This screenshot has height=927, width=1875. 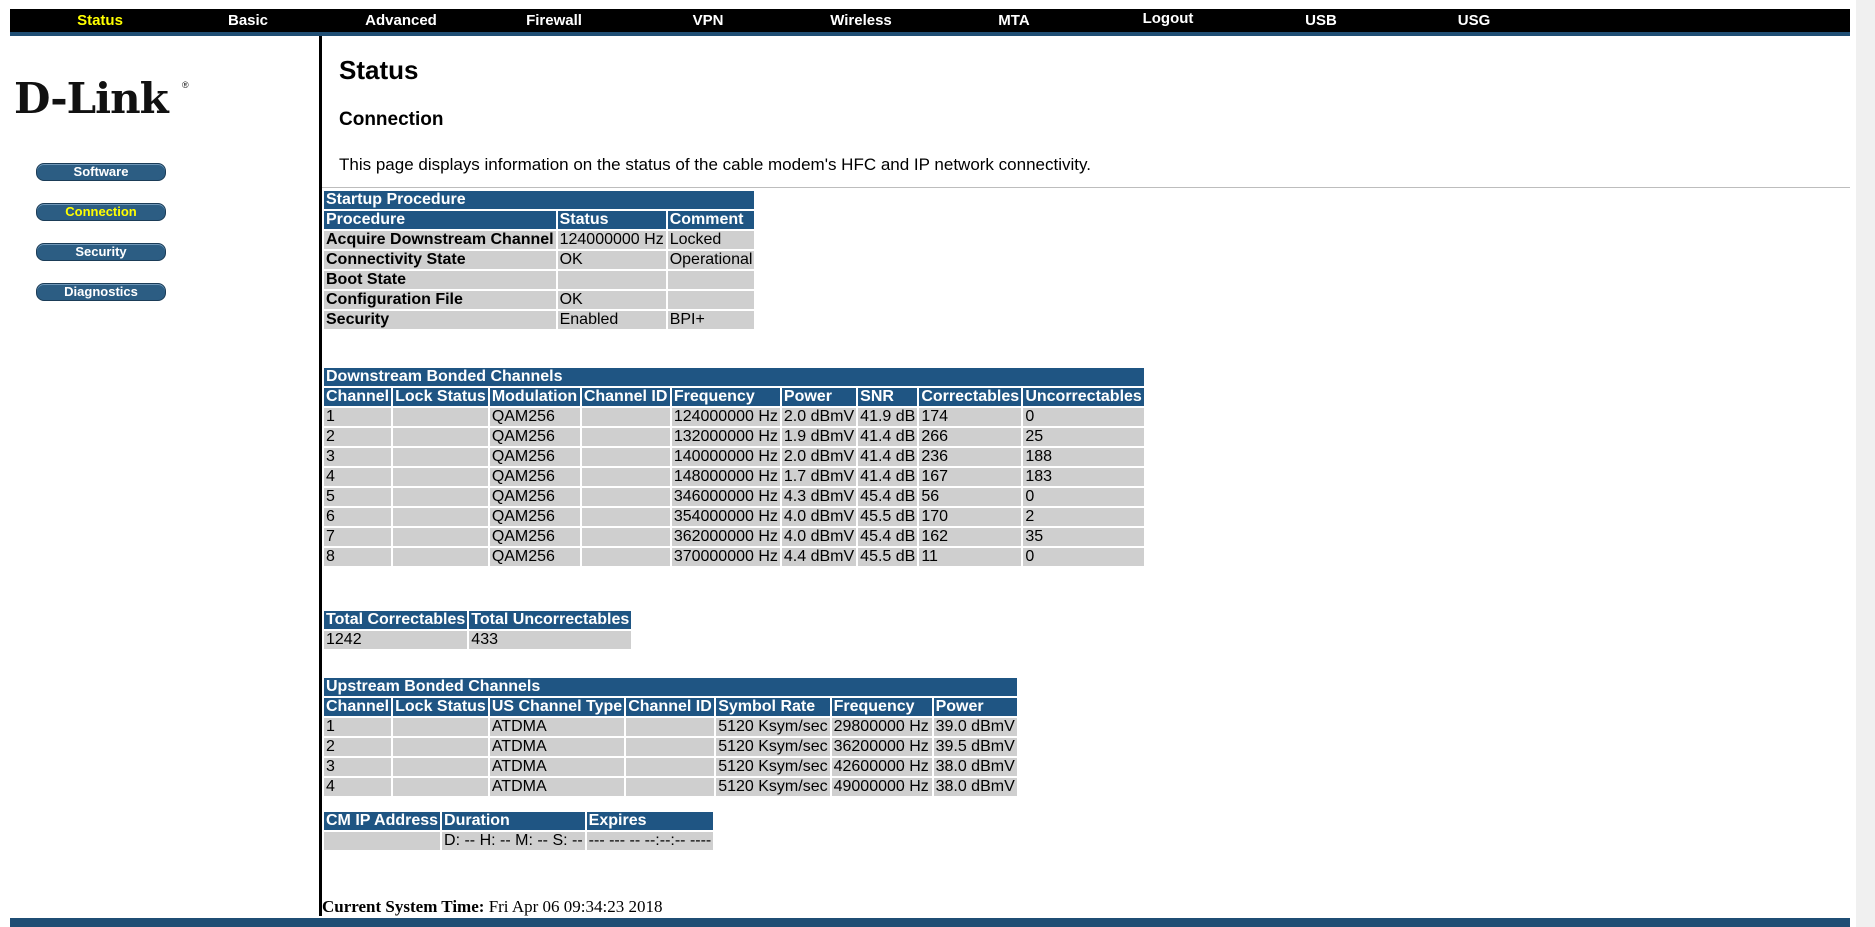 What do you see at coordinates (358, 457) in the screenshot?
I see `table-cell: 3` at bounding box center [358, 457].